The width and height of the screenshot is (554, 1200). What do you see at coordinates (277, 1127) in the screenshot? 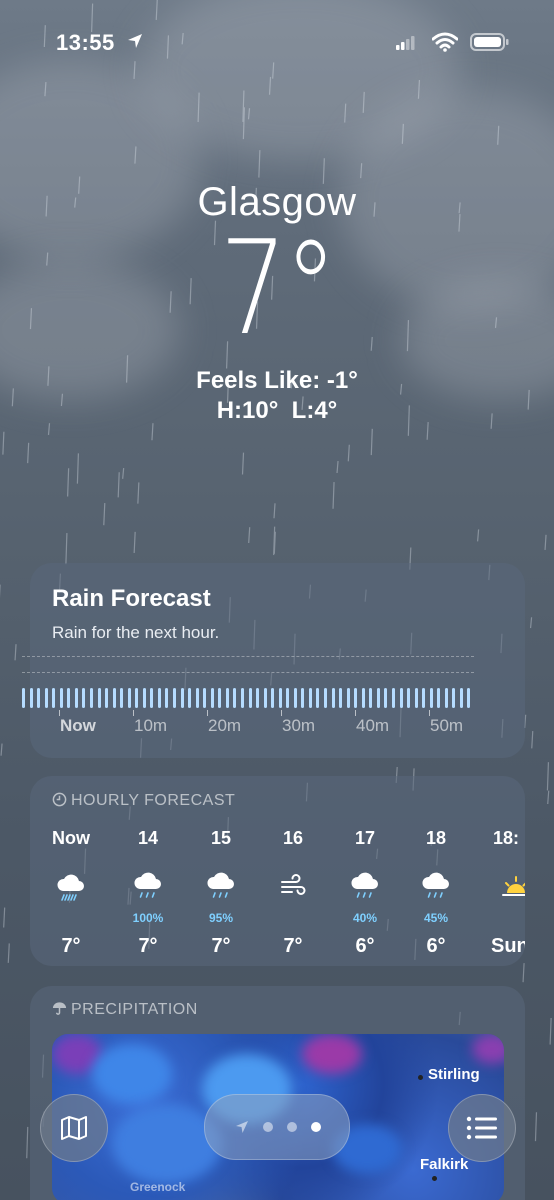
I see `page-indicator` at bounding box center [277, 1127].